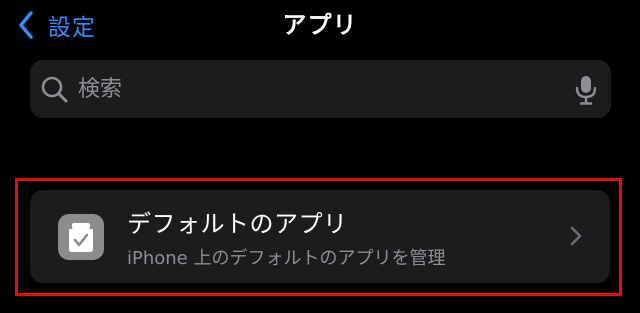 The height and width of the screenshot is (313, 640). I want to click on mic-icon, so click(586, 90).